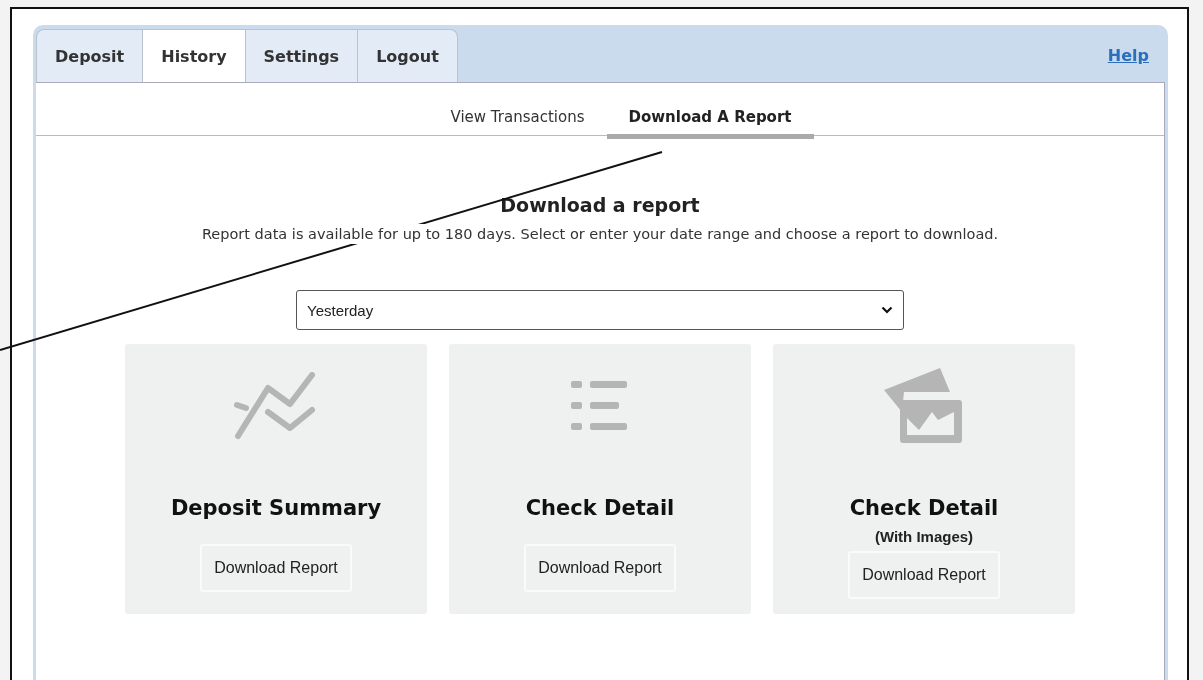  Describe the element at coordinates (301, 55) in the screenshot. I see `nav-tab: Settings` at that location.